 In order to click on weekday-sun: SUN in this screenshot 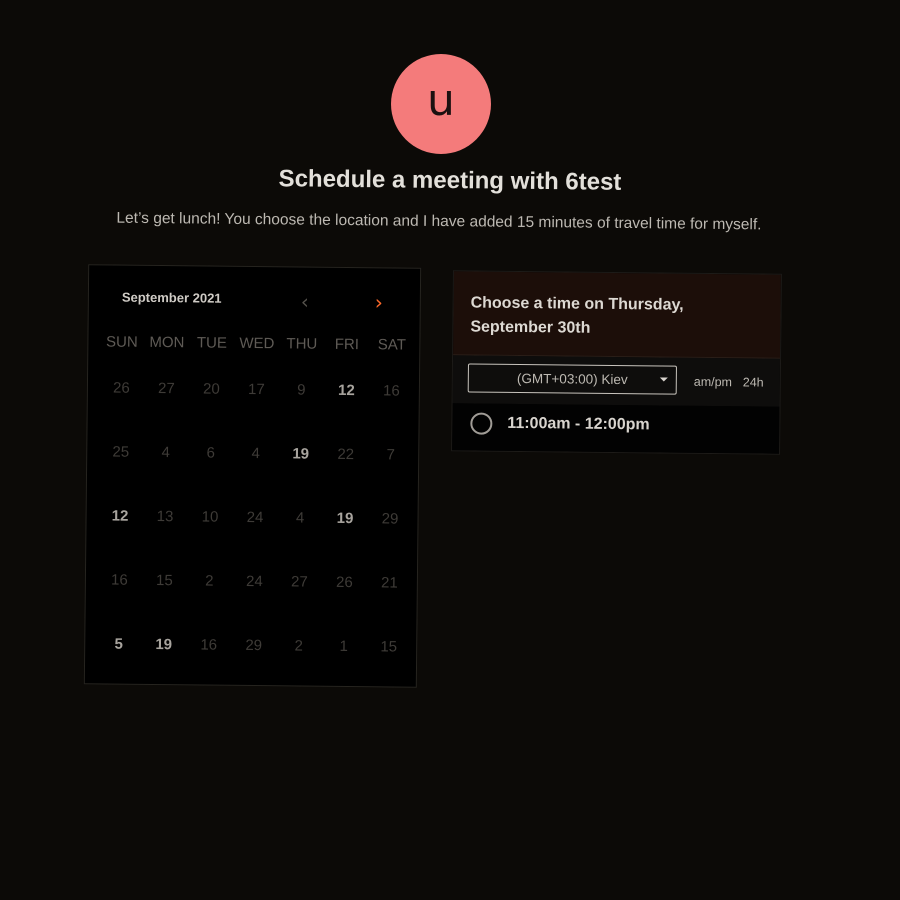, I will do `click(121, 342)`.